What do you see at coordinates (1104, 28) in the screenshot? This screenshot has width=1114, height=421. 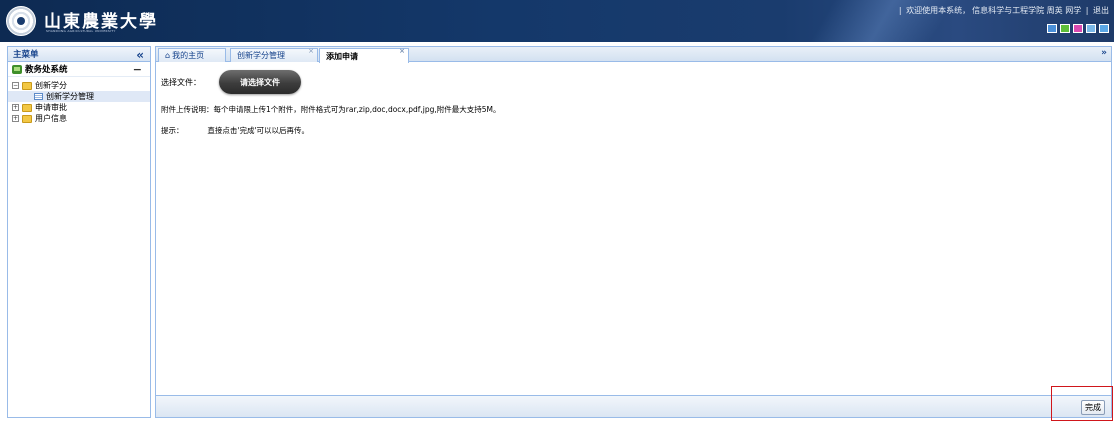 I see `theme-swatch-sky` at bounding box center [1104, 28].